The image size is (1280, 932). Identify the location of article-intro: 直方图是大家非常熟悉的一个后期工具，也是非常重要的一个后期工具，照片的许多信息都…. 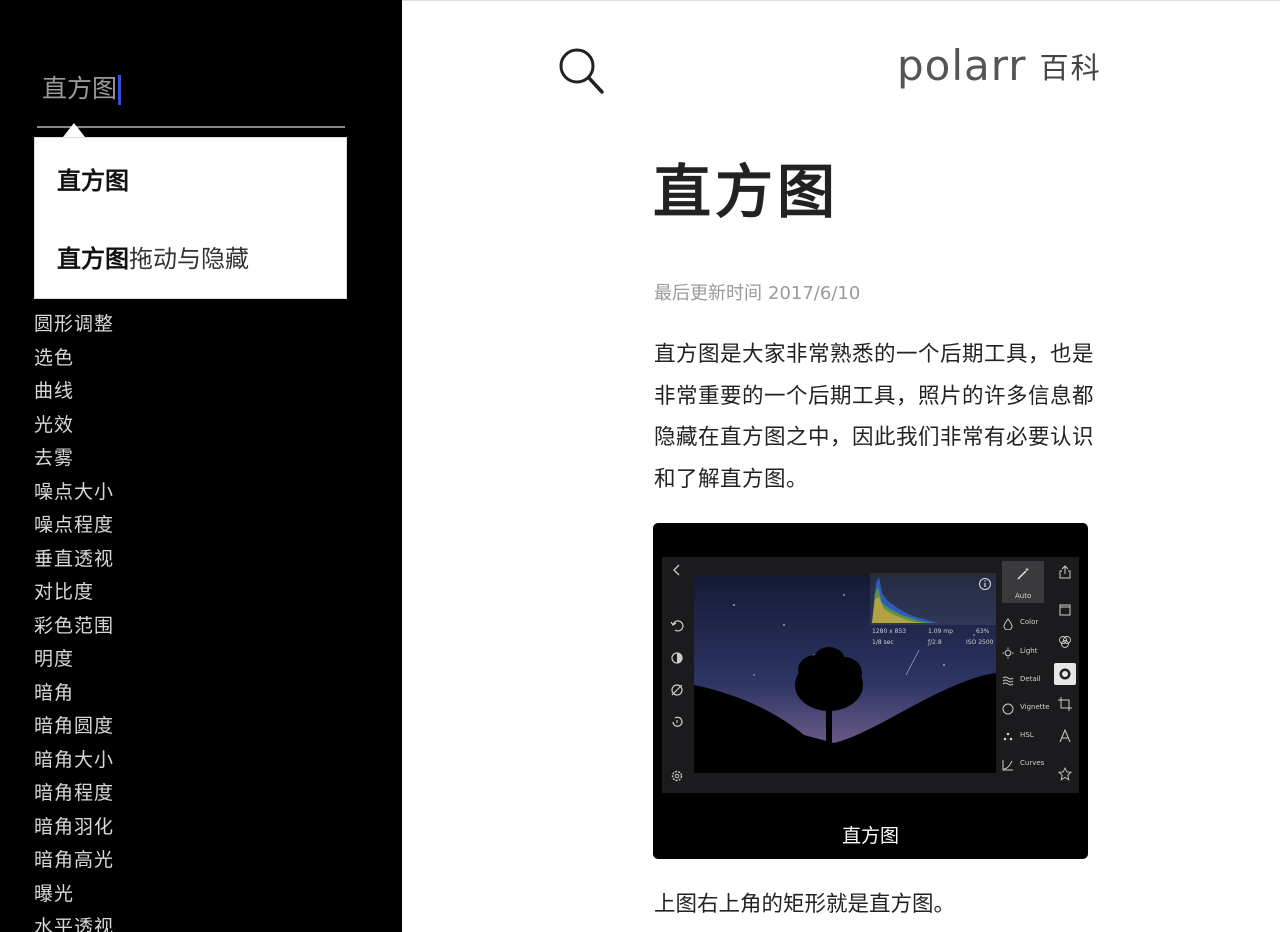
(874, 417).